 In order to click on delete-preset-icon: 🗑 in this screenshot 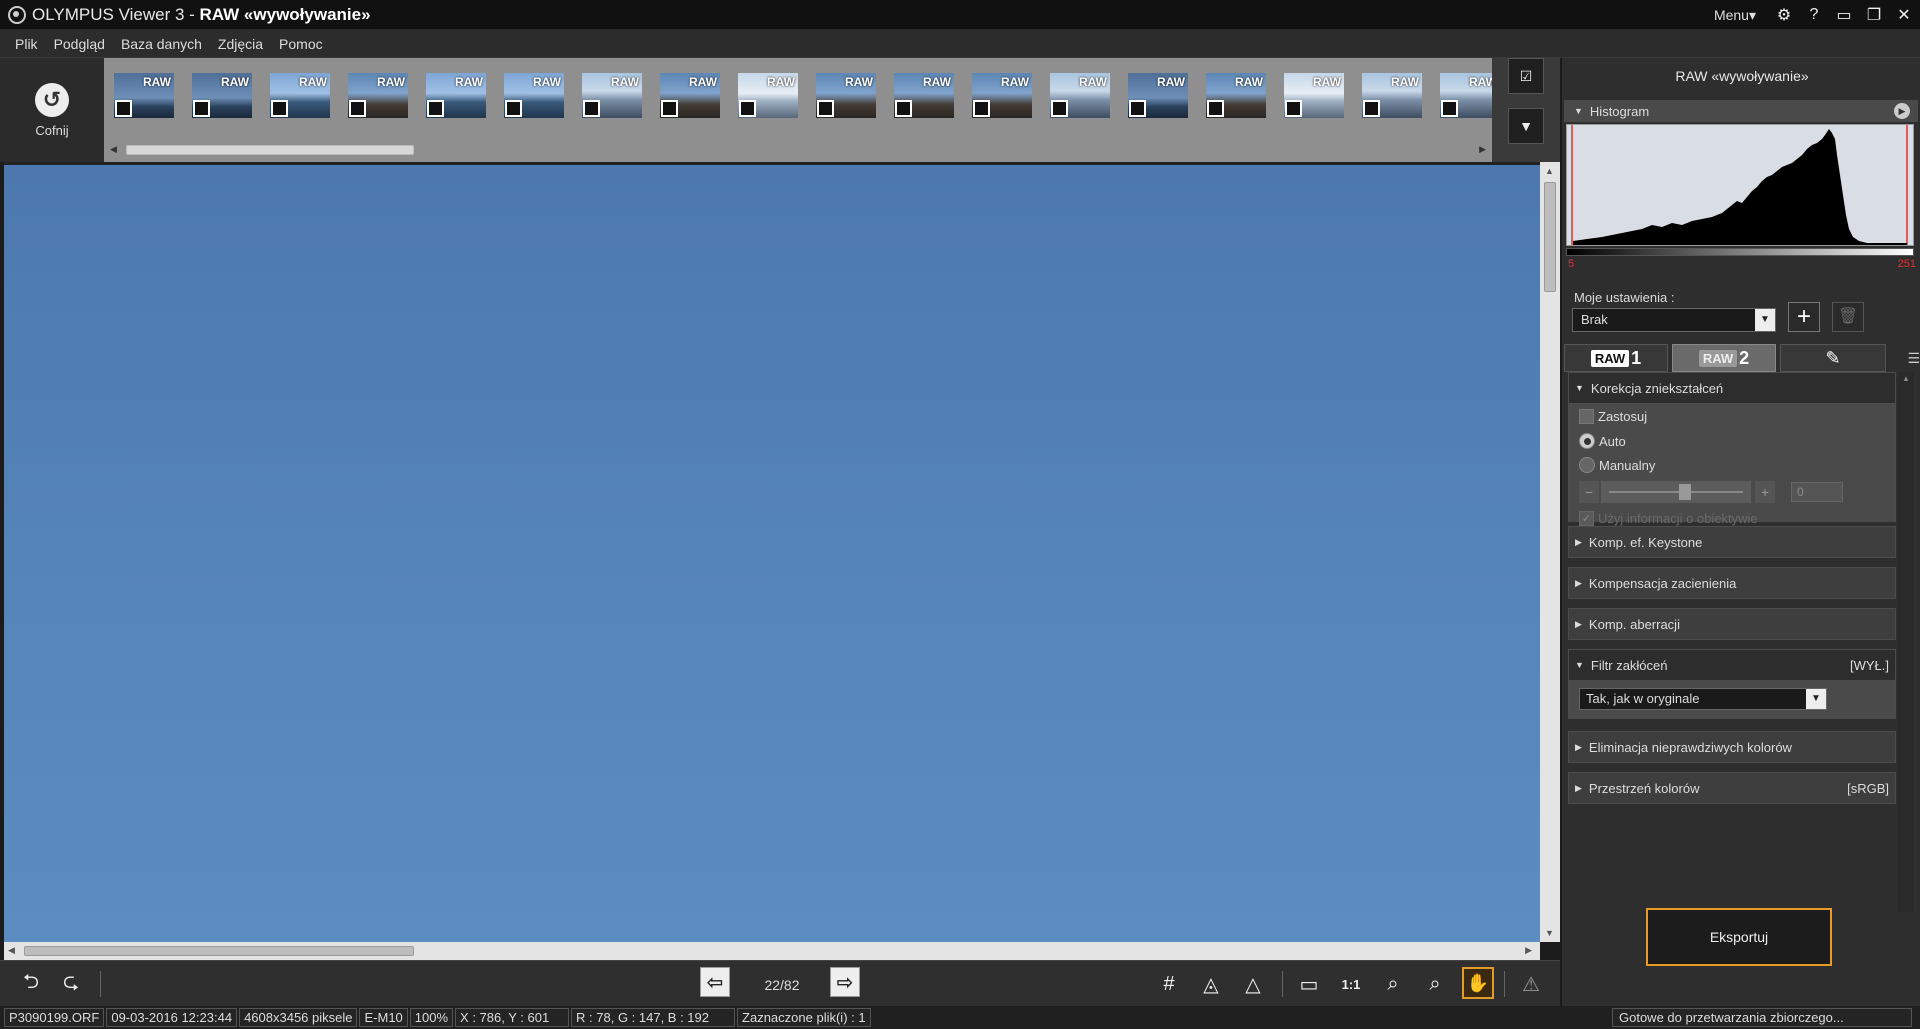, I will do `click(1848, 317)`.